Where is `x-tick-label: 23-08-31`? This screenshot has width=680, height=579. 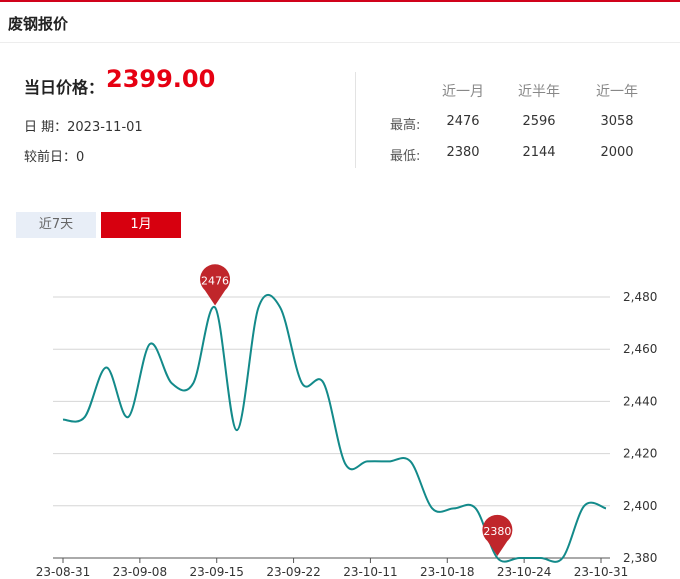 x-tick-label: 23-08-31 is located at coordinates (63, 572).